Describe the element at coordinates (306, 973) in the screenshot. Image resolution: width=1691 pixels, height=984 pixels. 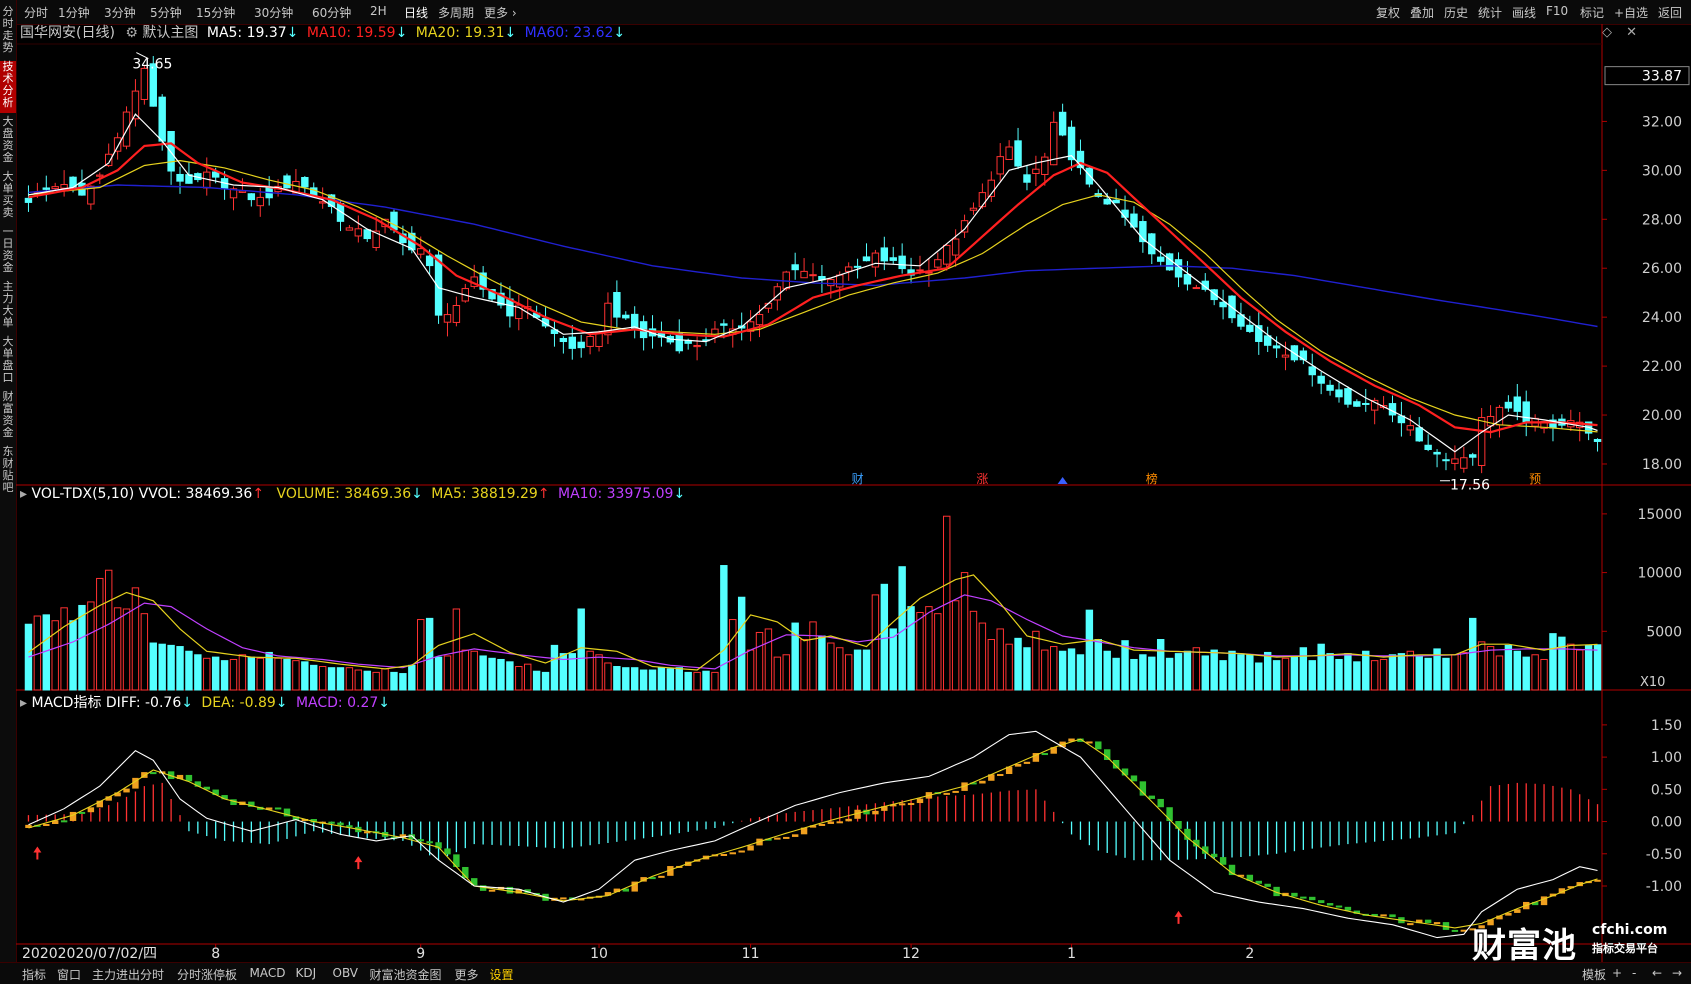
I see `bottombar-item-5: KDJ` at that location.